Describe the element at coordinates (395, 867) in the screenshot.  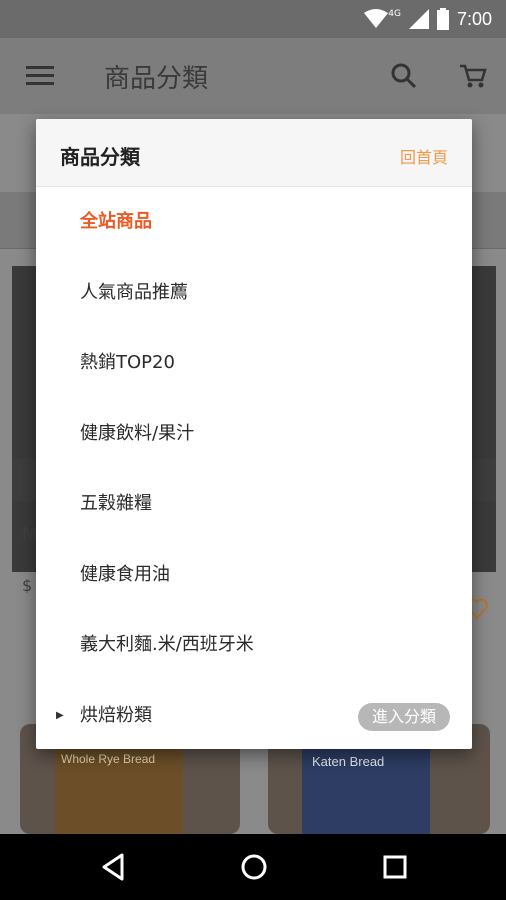
I see `recents-icon` at that location.